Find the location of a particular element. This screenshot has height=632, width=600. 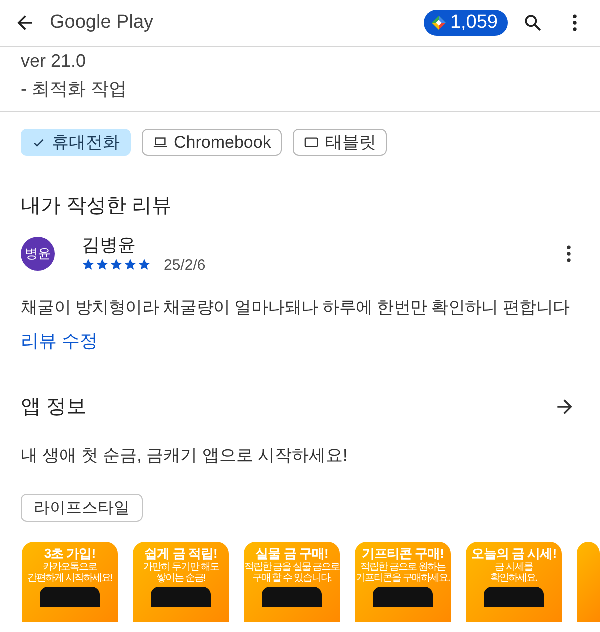

screenshot-caption: 가만히 두기만 해도 is located at coordinates (181, 567).